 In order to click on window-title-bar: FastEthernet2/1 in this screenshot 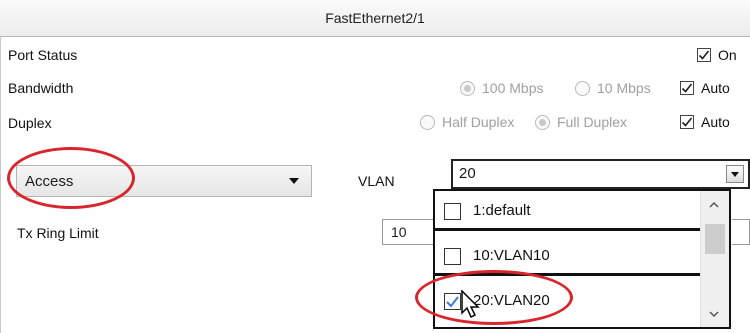, I will do `click(375, 18)`.